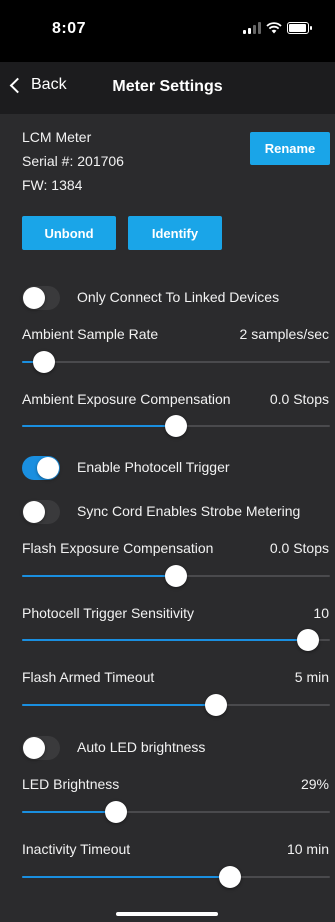 This screenshot has width=335, height=922. What do you see at coordinates (189, 511) in the screenshot?
I see `sync-cord-label: Sync Cord Enables Strobe Metering` at bounding box center [189, 511].